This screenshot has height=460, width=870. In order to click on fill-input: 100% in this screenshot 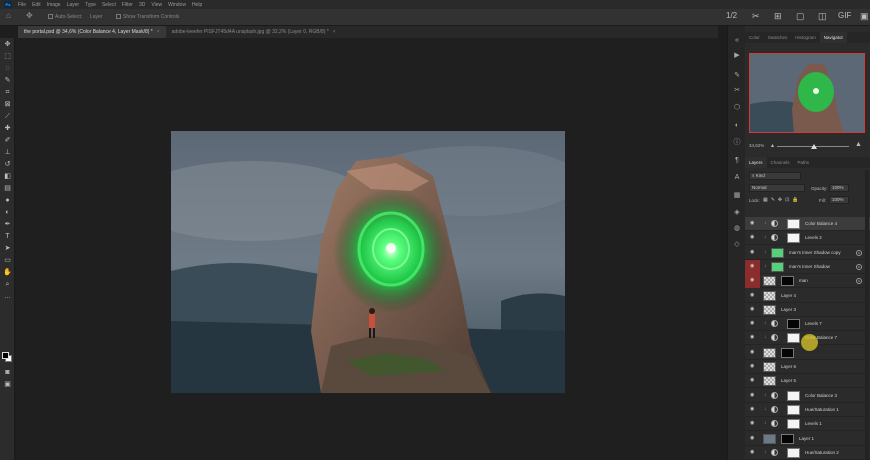, I will do `click(839, 200)`.